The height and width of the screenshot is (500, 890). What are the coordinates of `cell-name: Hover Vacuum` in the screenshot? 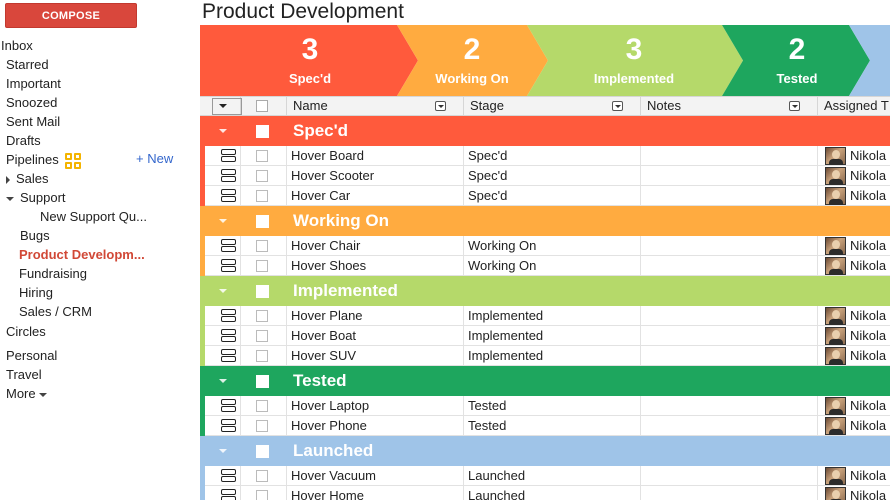 It's located at (375, 476).